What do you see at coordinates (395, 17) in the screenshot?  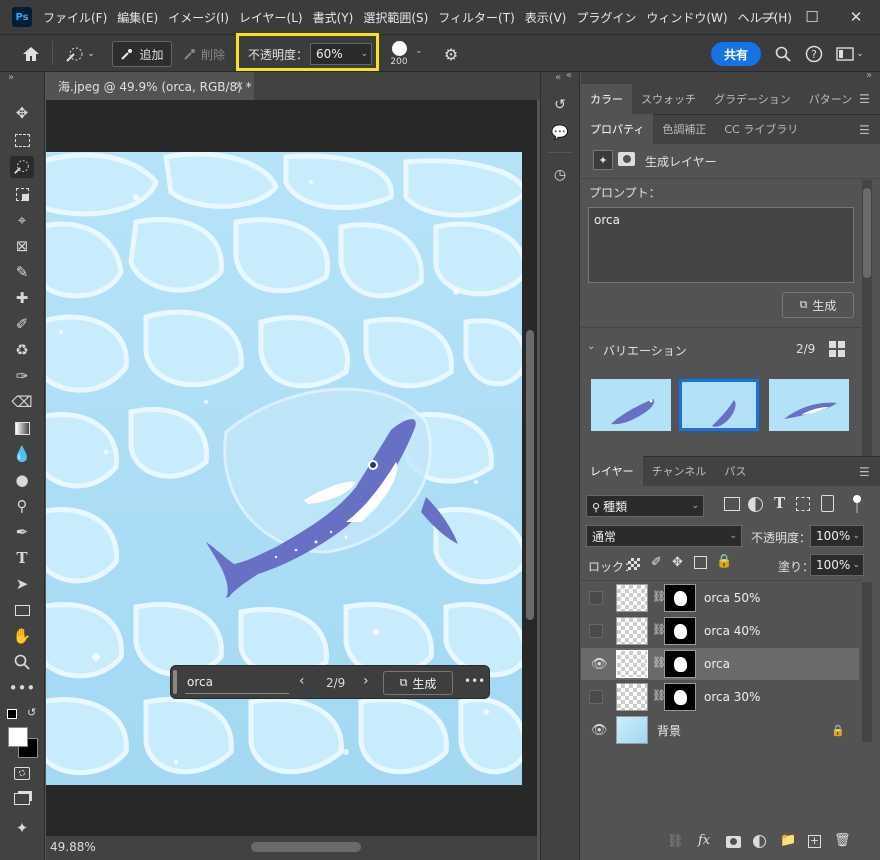 I see `menu-select: 選択範囲(S)` at bounding box center [395, 17].